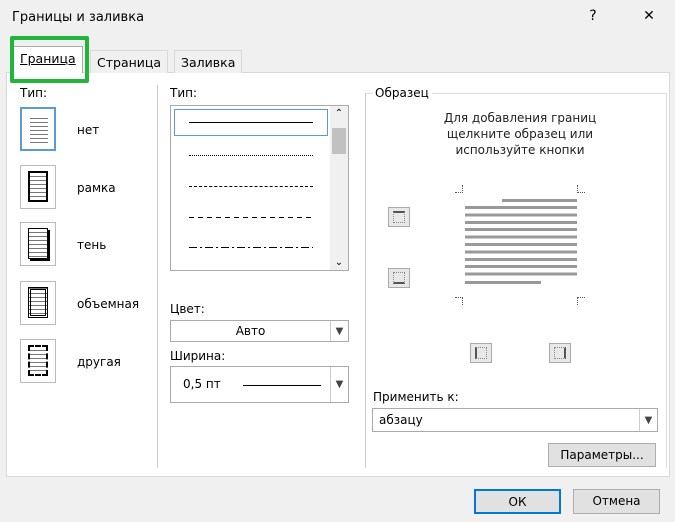  What do you see at coordinates (88, 130) in the screenshot?
I see `setting-none-label: нет` at bounding box center [88, 130].